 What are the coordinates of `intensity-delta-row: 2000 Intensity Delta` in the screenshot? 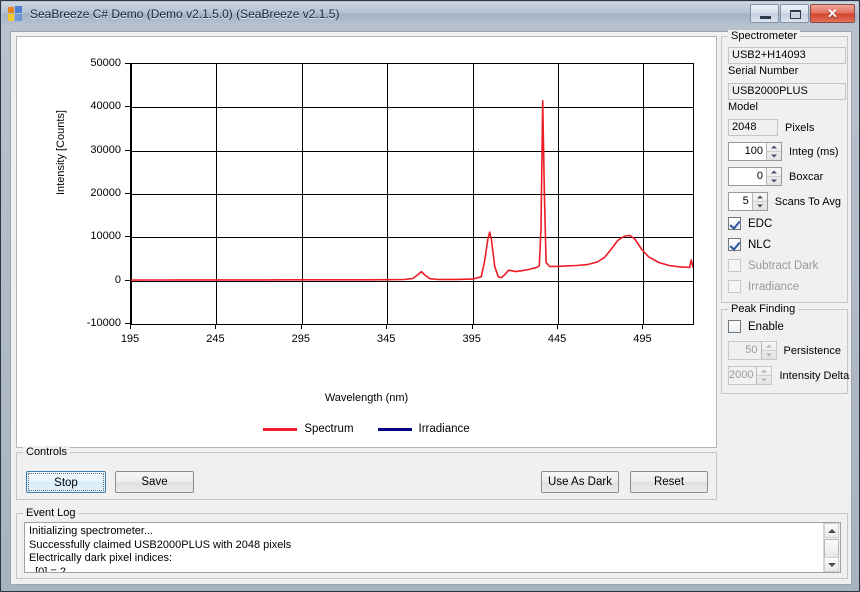 It's located at (788, 375).